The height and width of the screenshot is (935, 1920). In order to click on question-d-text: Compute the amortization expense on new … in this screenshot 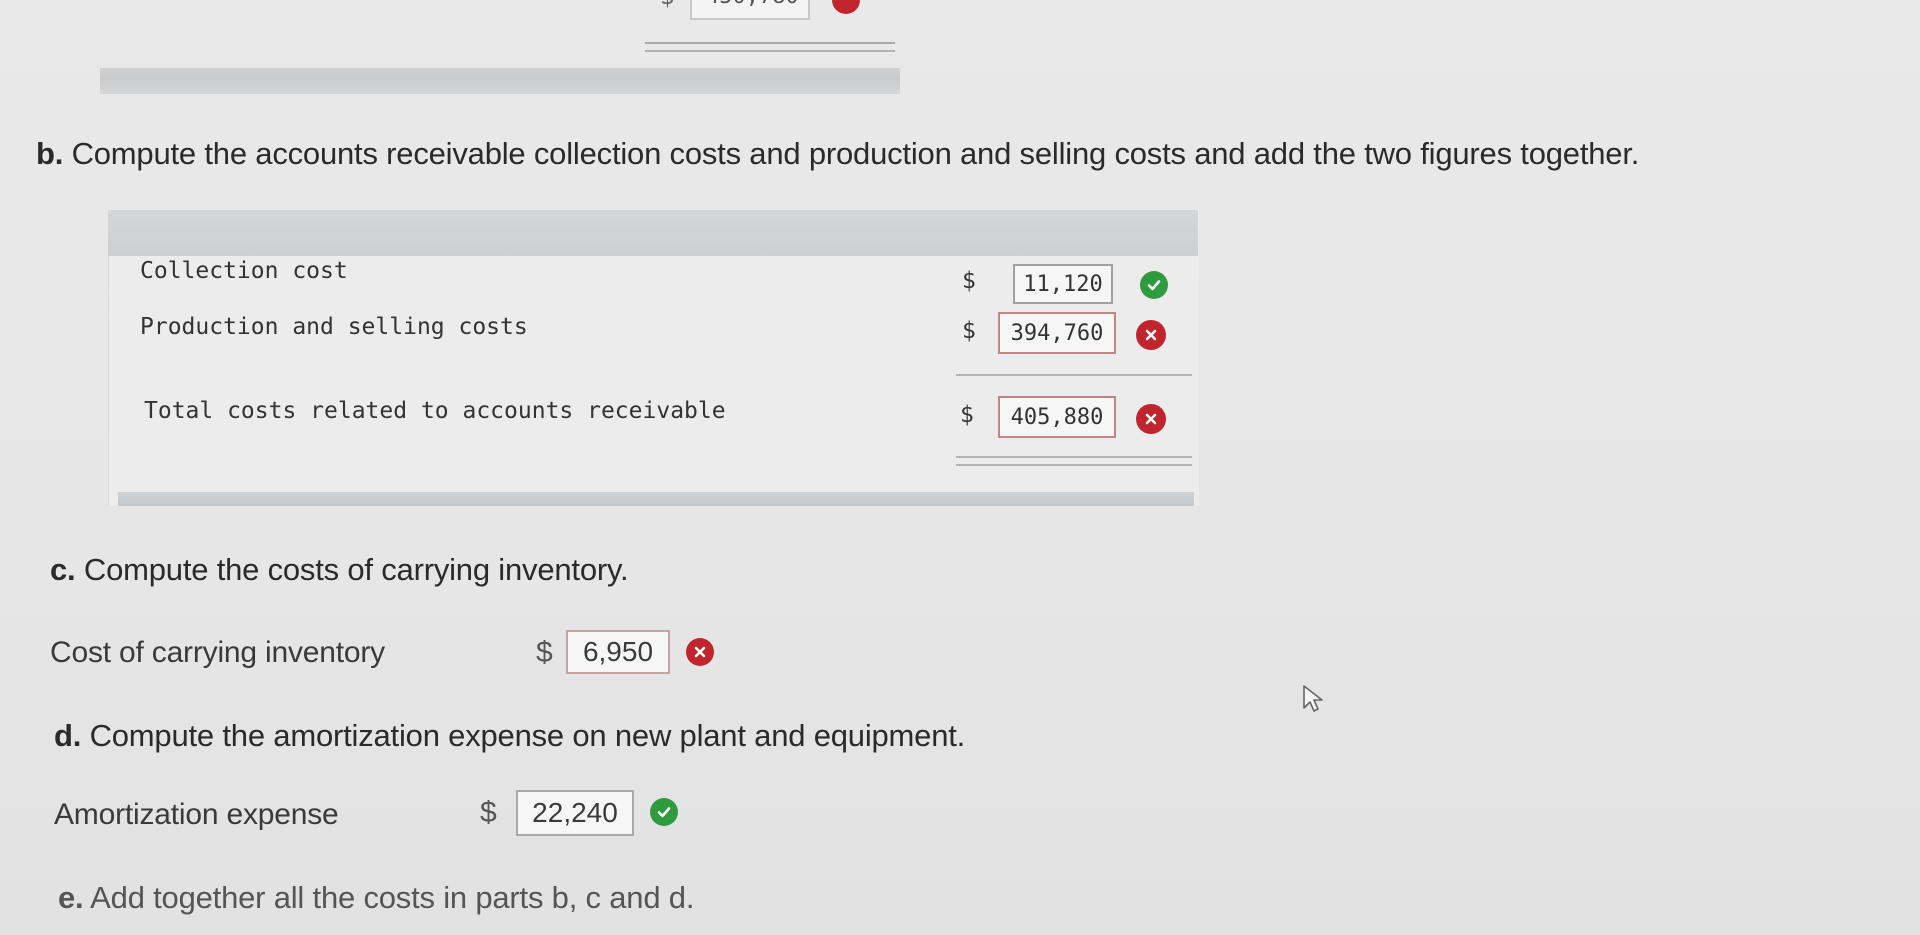, I will do `click(527, 735)`.